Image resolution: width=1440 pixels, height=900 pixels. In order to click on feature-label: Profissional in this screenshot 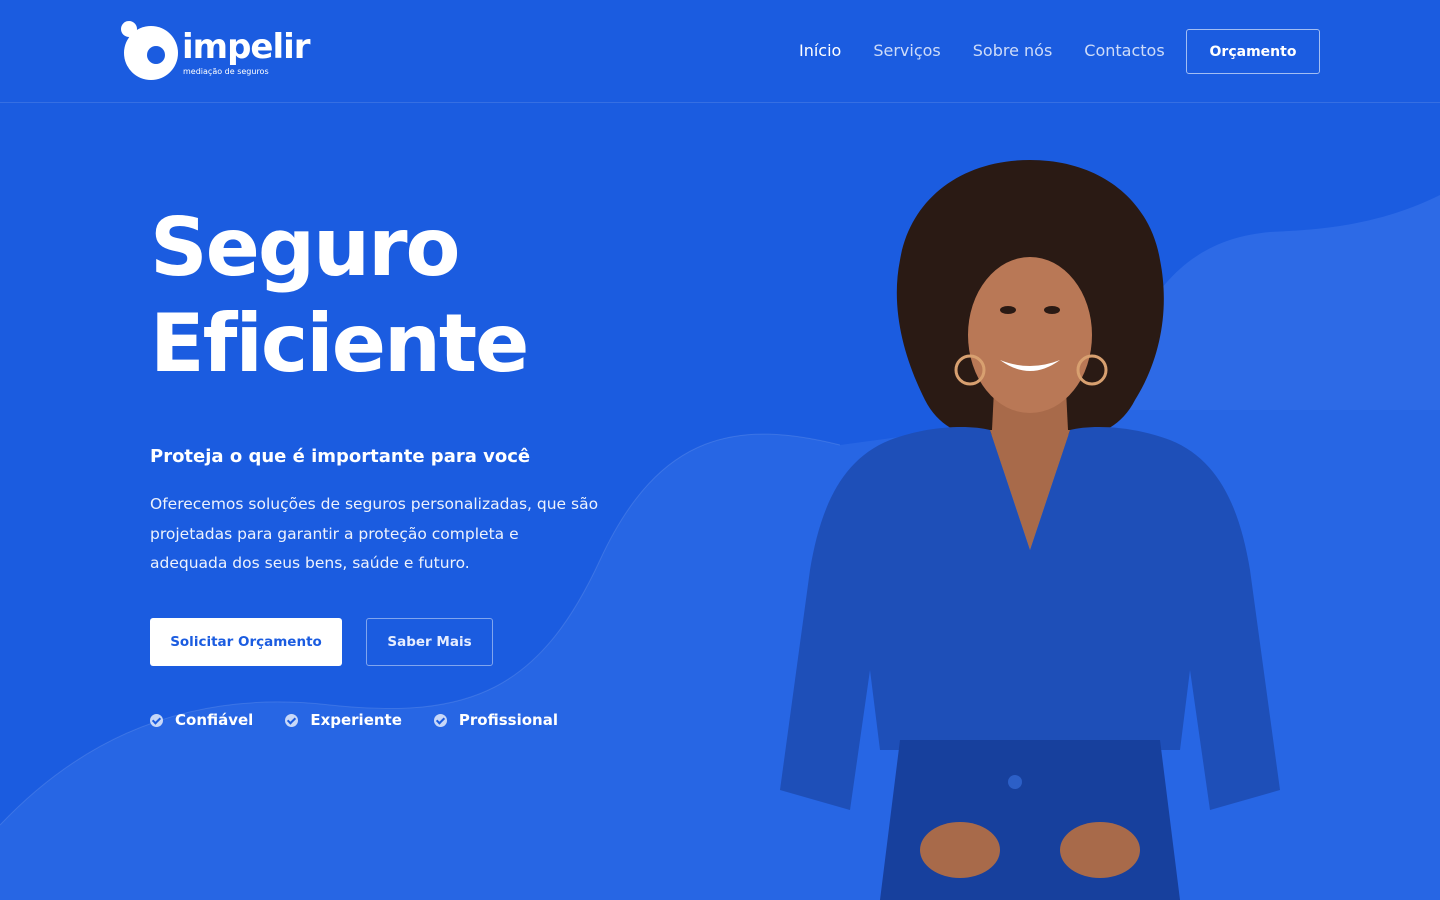, I will do `click(508, 720)`.